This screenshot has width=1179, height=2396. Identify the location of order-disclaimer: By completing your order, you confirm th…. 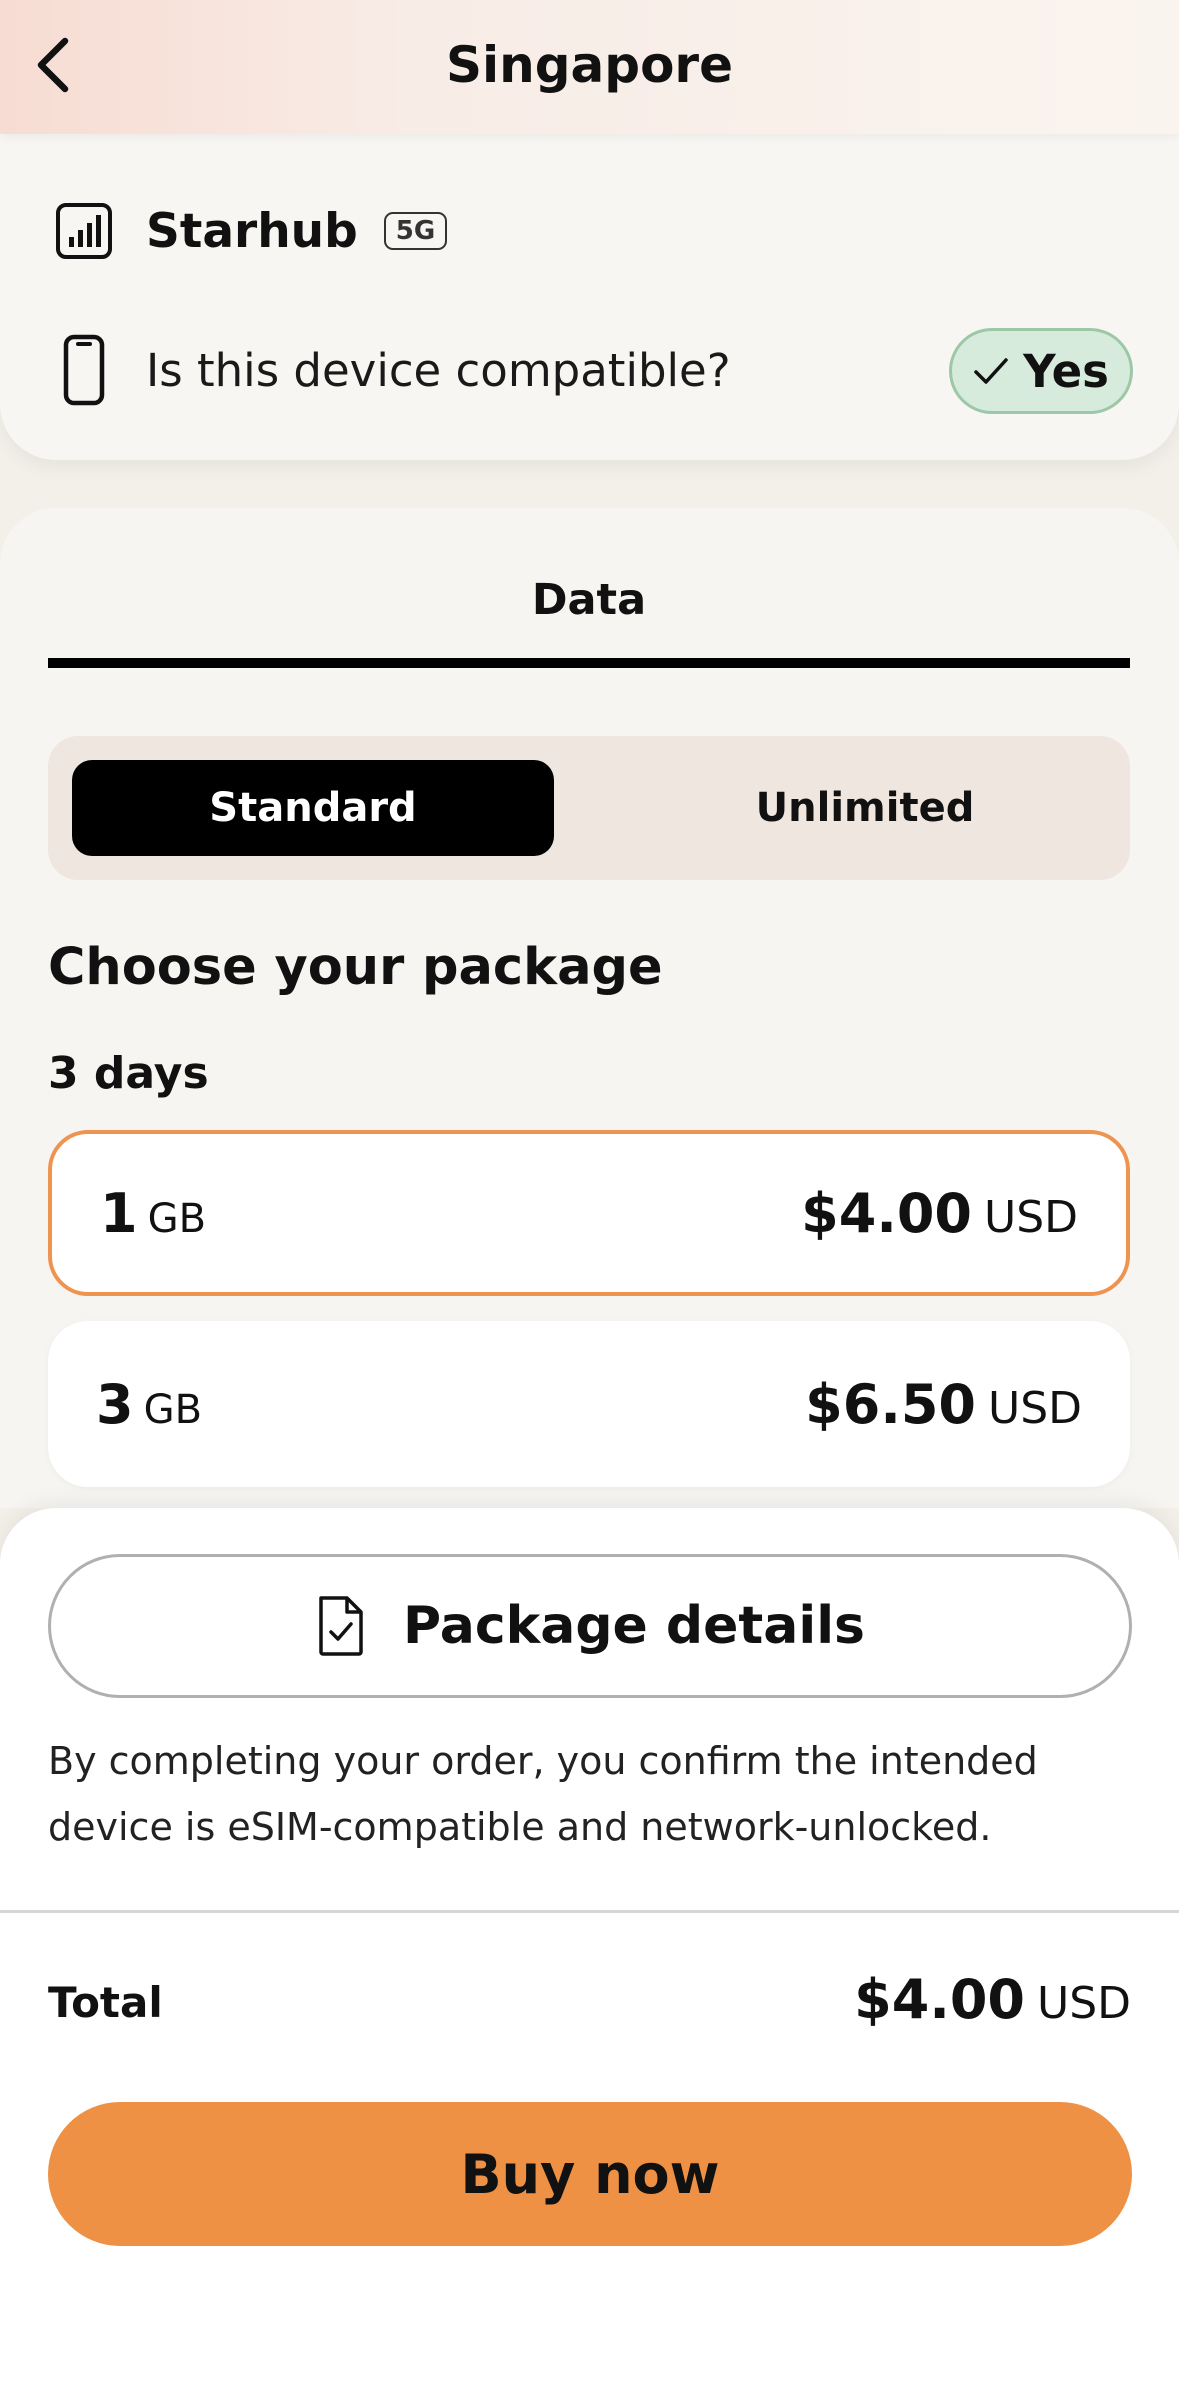
(543, 1794).